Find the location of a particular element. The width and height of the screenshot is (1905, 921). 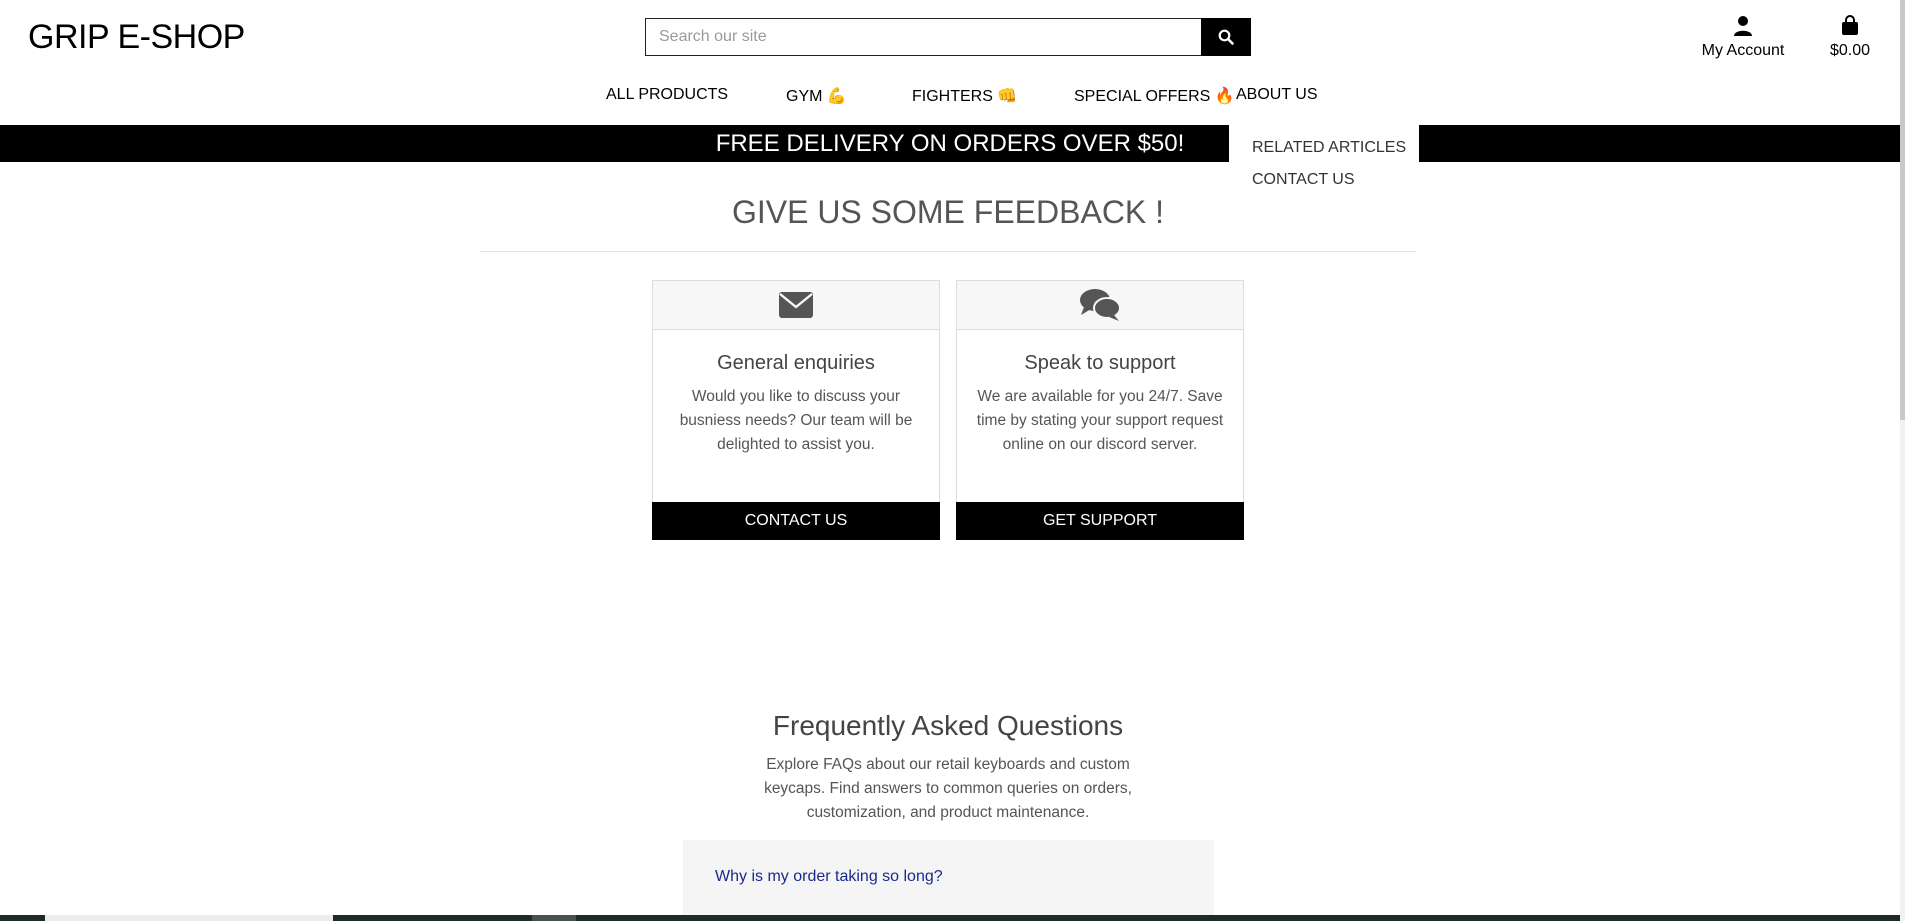

search-form is located at coordinates (948, 37).